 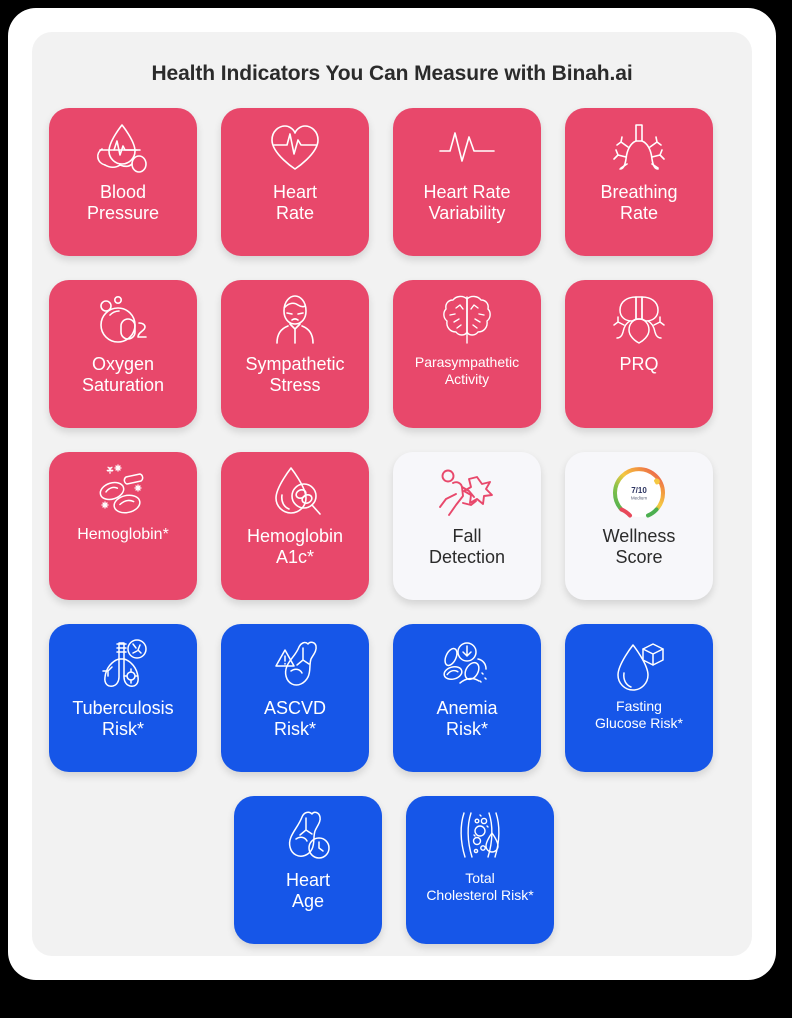 I want to click on card-label: Breathing Rate, so click(x=639, y=203).